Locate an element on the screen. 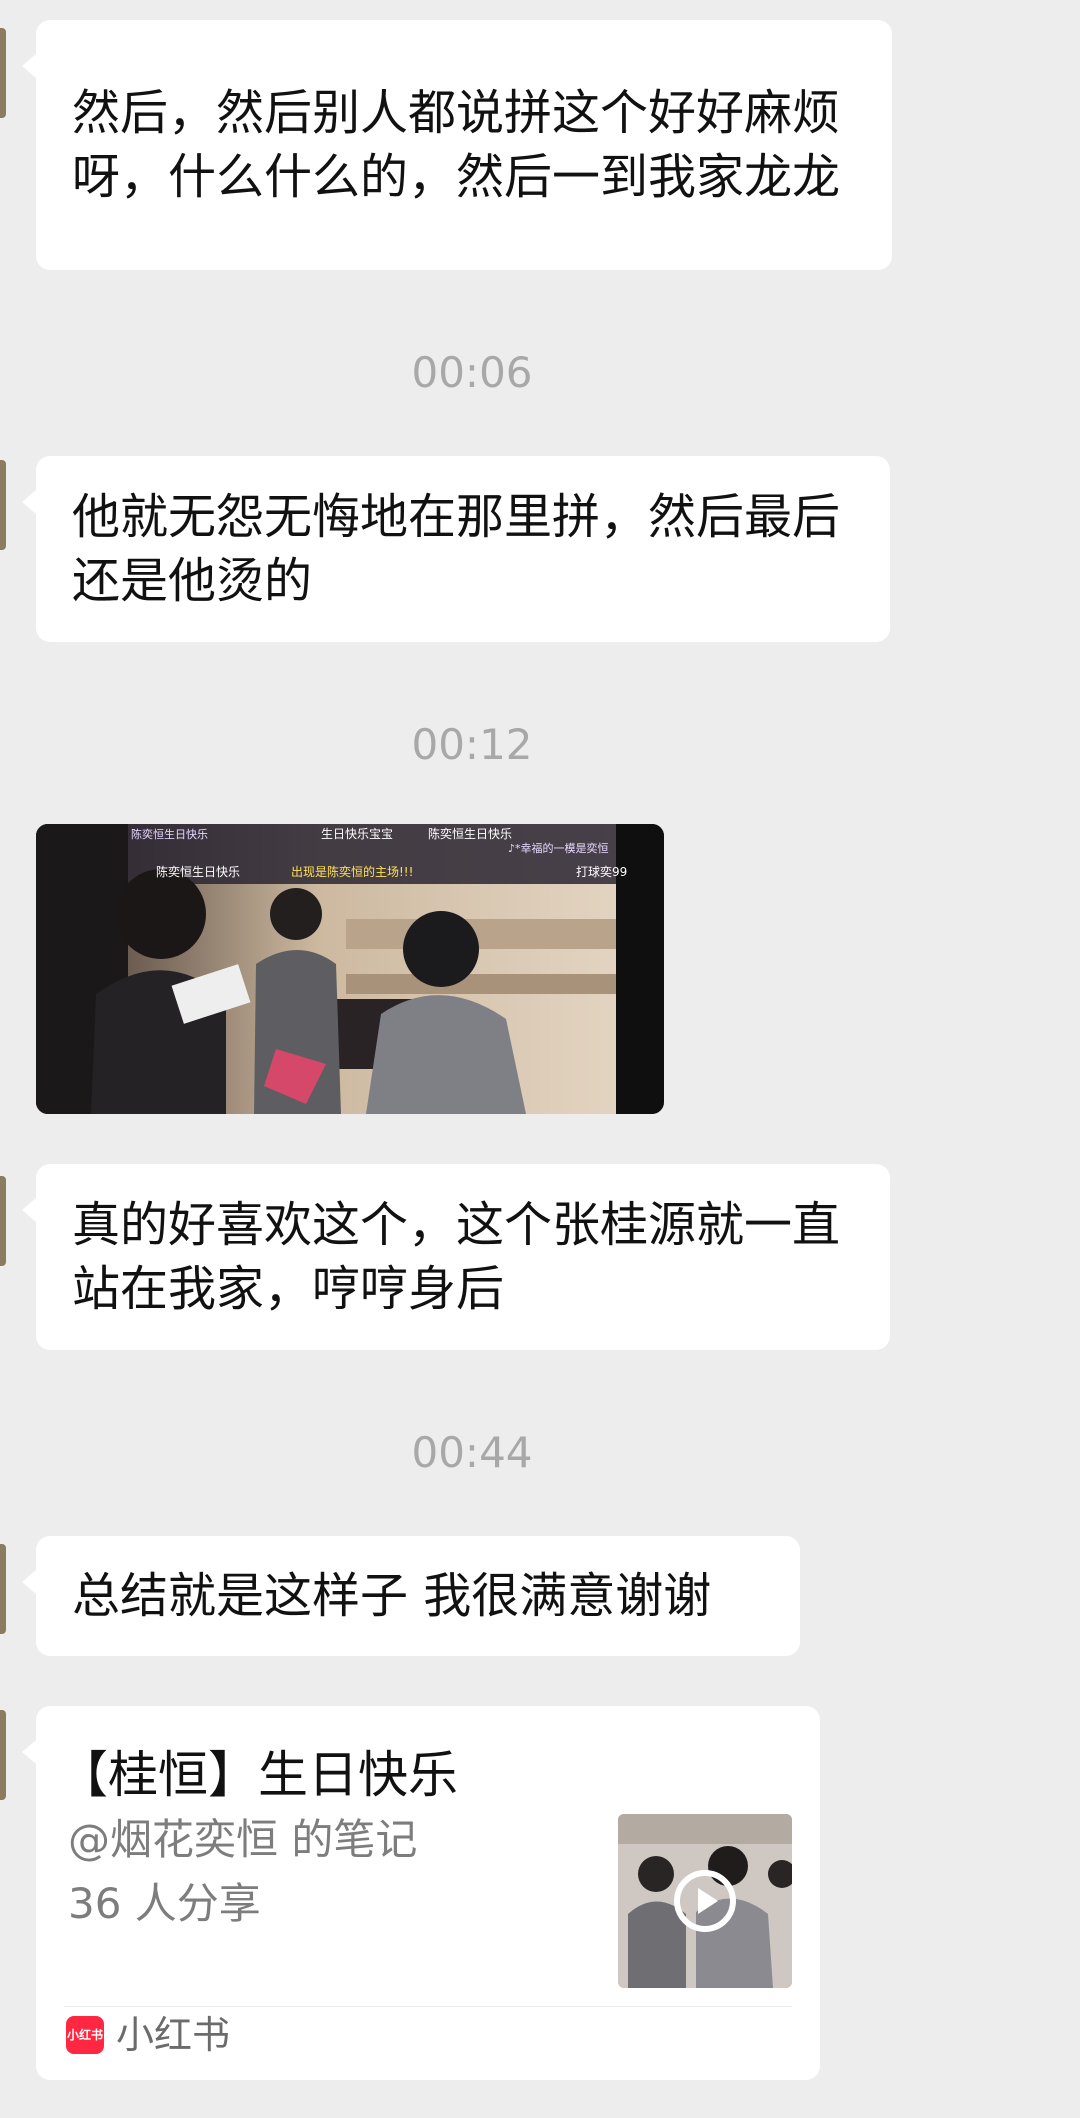 The image size is (1080, 2118). share-author: @烟花奕恒 的笔记 is located at coordinates (243, 1839).